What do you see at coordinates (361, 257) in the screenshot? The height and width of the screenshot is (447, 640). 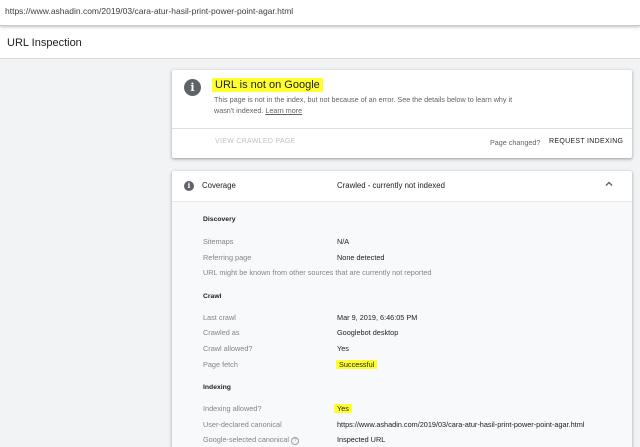 I see `referring-page-value: None detected` at bounding box center [361, 257].